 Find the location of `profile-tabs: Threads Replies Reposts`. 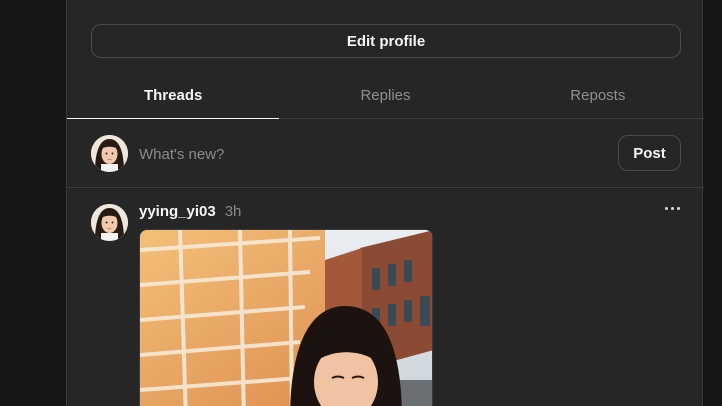

profile-tabs: Threads Replies Reposts is located at coordinates (385, 95).